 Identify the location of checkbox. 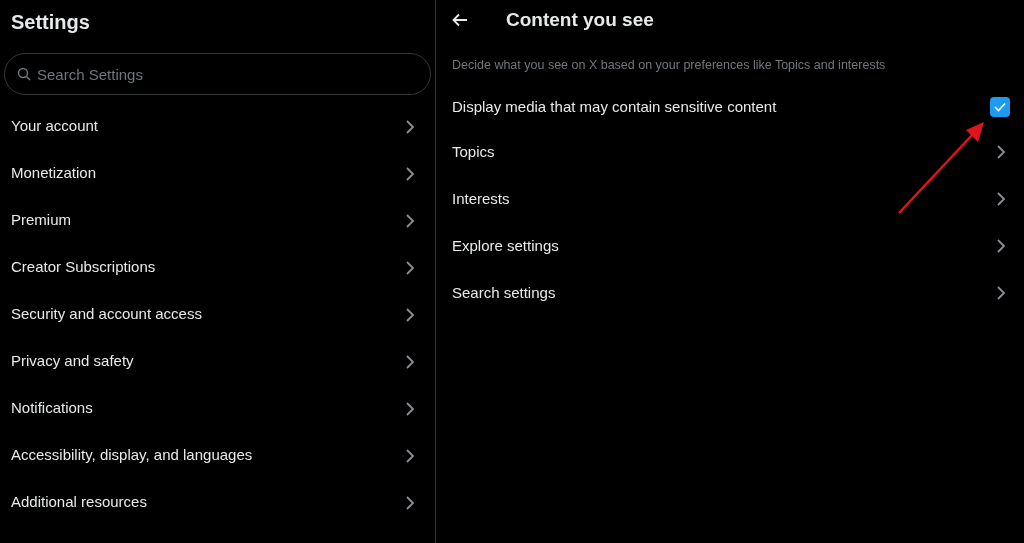
(1000, 106).